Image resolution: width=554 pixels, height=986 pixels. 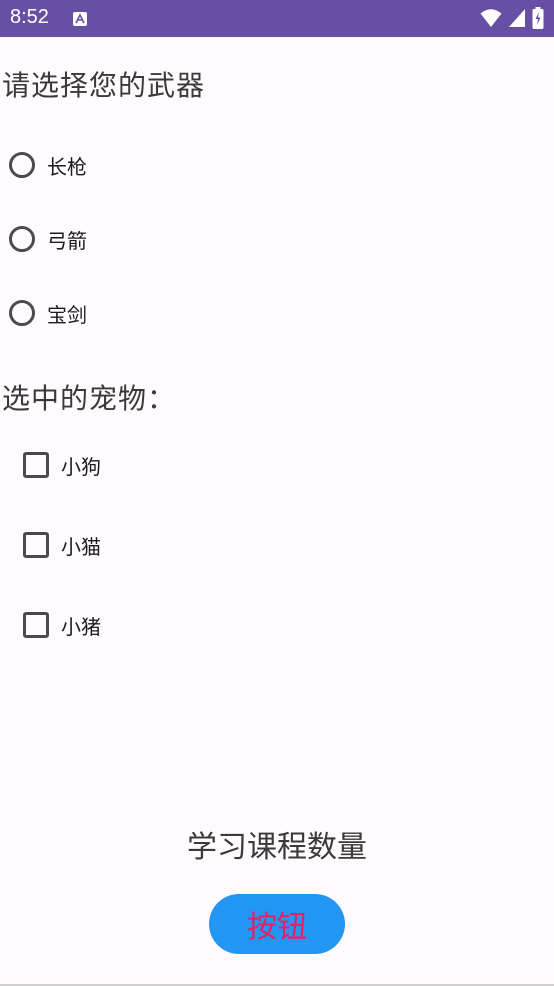 What do you see at coordinates (67, 166) in the screenshot?
I see `weapon-option-label: 长枪` at bounding box center [67, 166].